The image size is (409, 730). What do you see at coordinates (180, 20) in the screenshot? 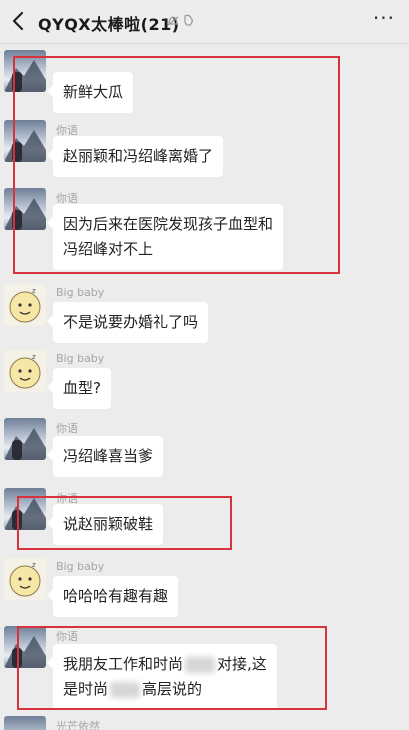
I see `mute-and-sticker-icons` at bounding box center [180, 20].